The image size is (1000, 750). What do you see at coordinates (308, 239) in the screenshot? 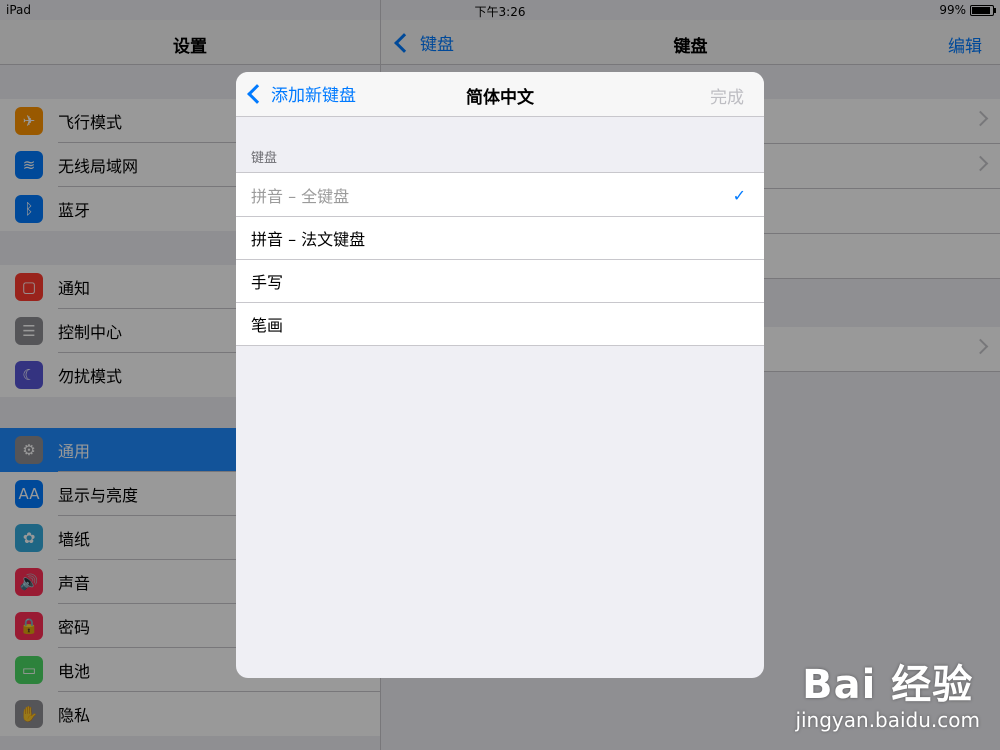
I see `keyboard-option-label: 拼音 – 法文键盘` at bounding box center [308, 239].